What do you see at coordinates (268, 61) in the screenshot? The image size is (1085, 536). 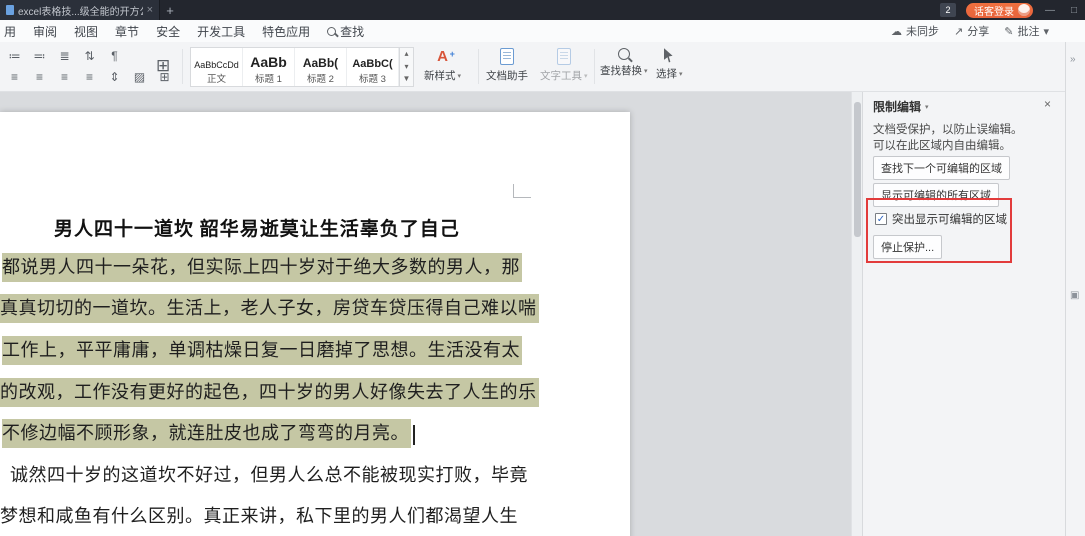 I see `style-preview: AaBb` at bounding box center [268, 61].